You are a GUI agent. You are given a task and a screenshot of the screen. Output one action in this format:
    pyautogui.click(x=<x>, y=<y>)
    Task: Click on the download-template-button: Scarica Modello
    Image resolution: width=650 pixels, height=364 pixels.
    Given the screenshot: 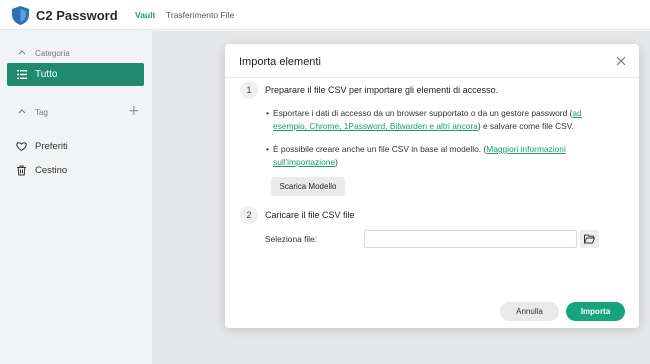 What is the action you would take?
    pyautogui.click(x=308, y=186)
    